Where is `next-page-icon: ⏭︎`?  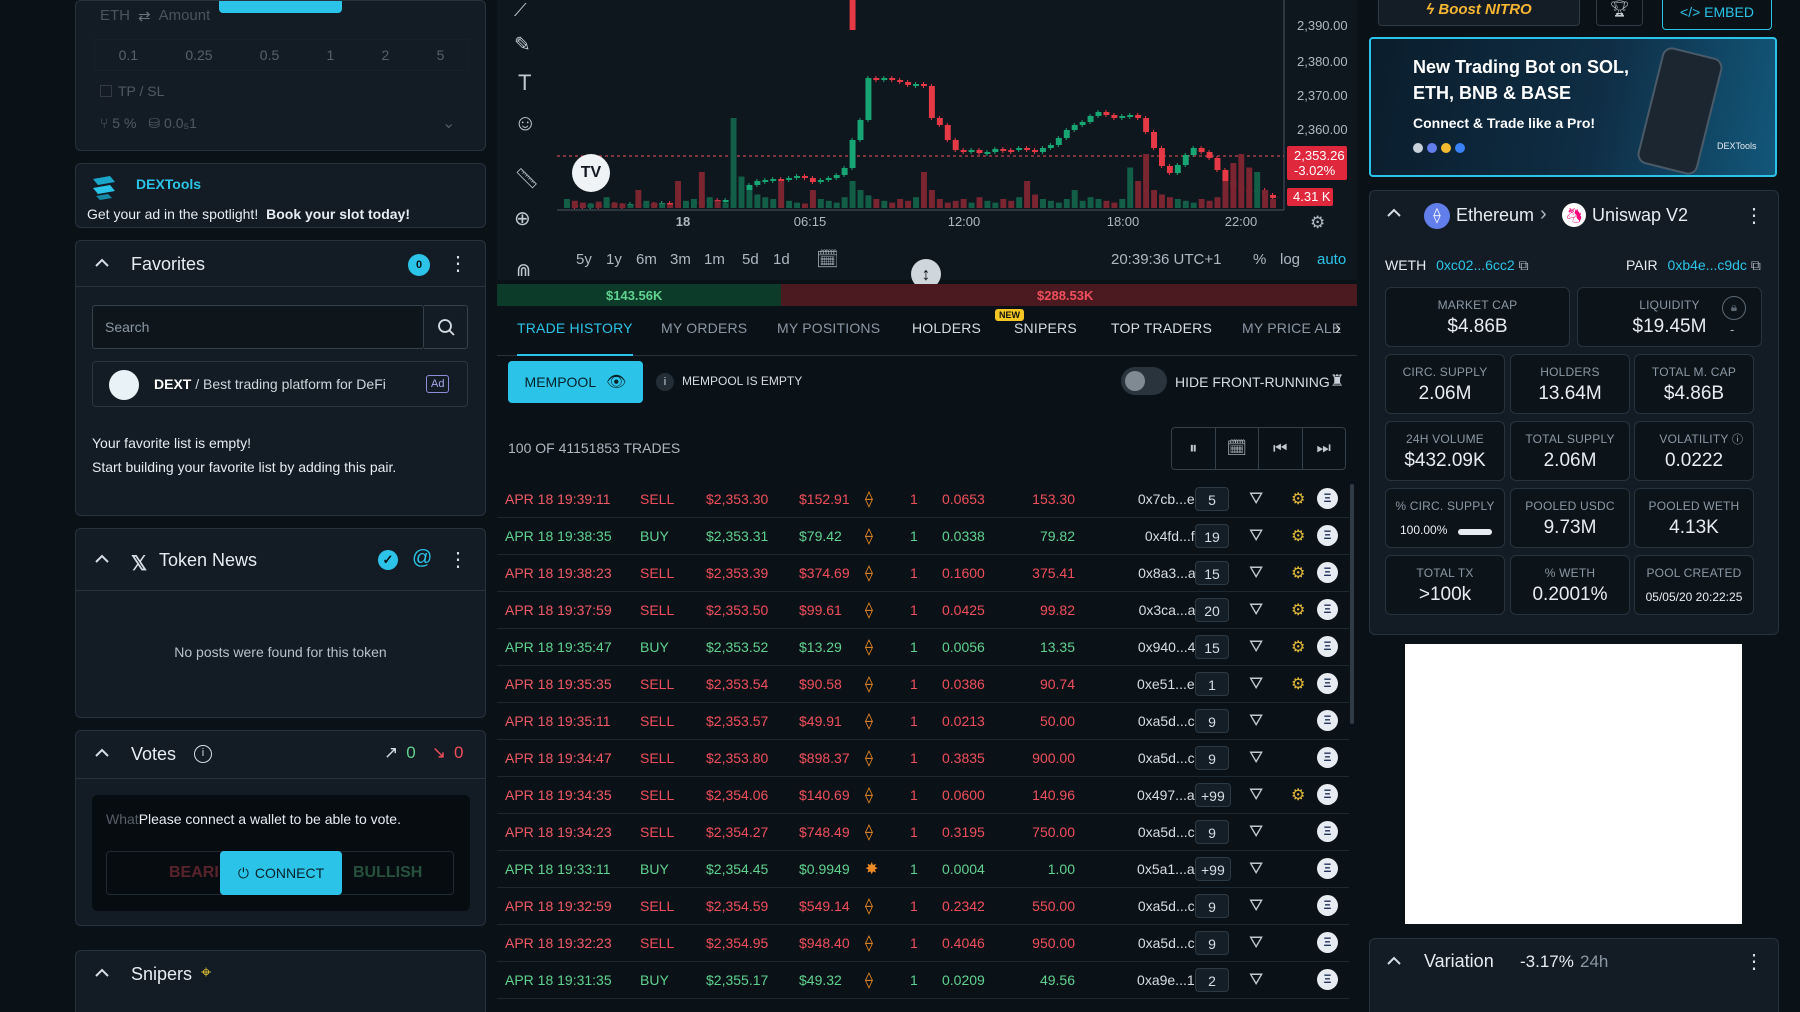 next-page-icon: ⏭︎ is located at coordinates (1324, 448).